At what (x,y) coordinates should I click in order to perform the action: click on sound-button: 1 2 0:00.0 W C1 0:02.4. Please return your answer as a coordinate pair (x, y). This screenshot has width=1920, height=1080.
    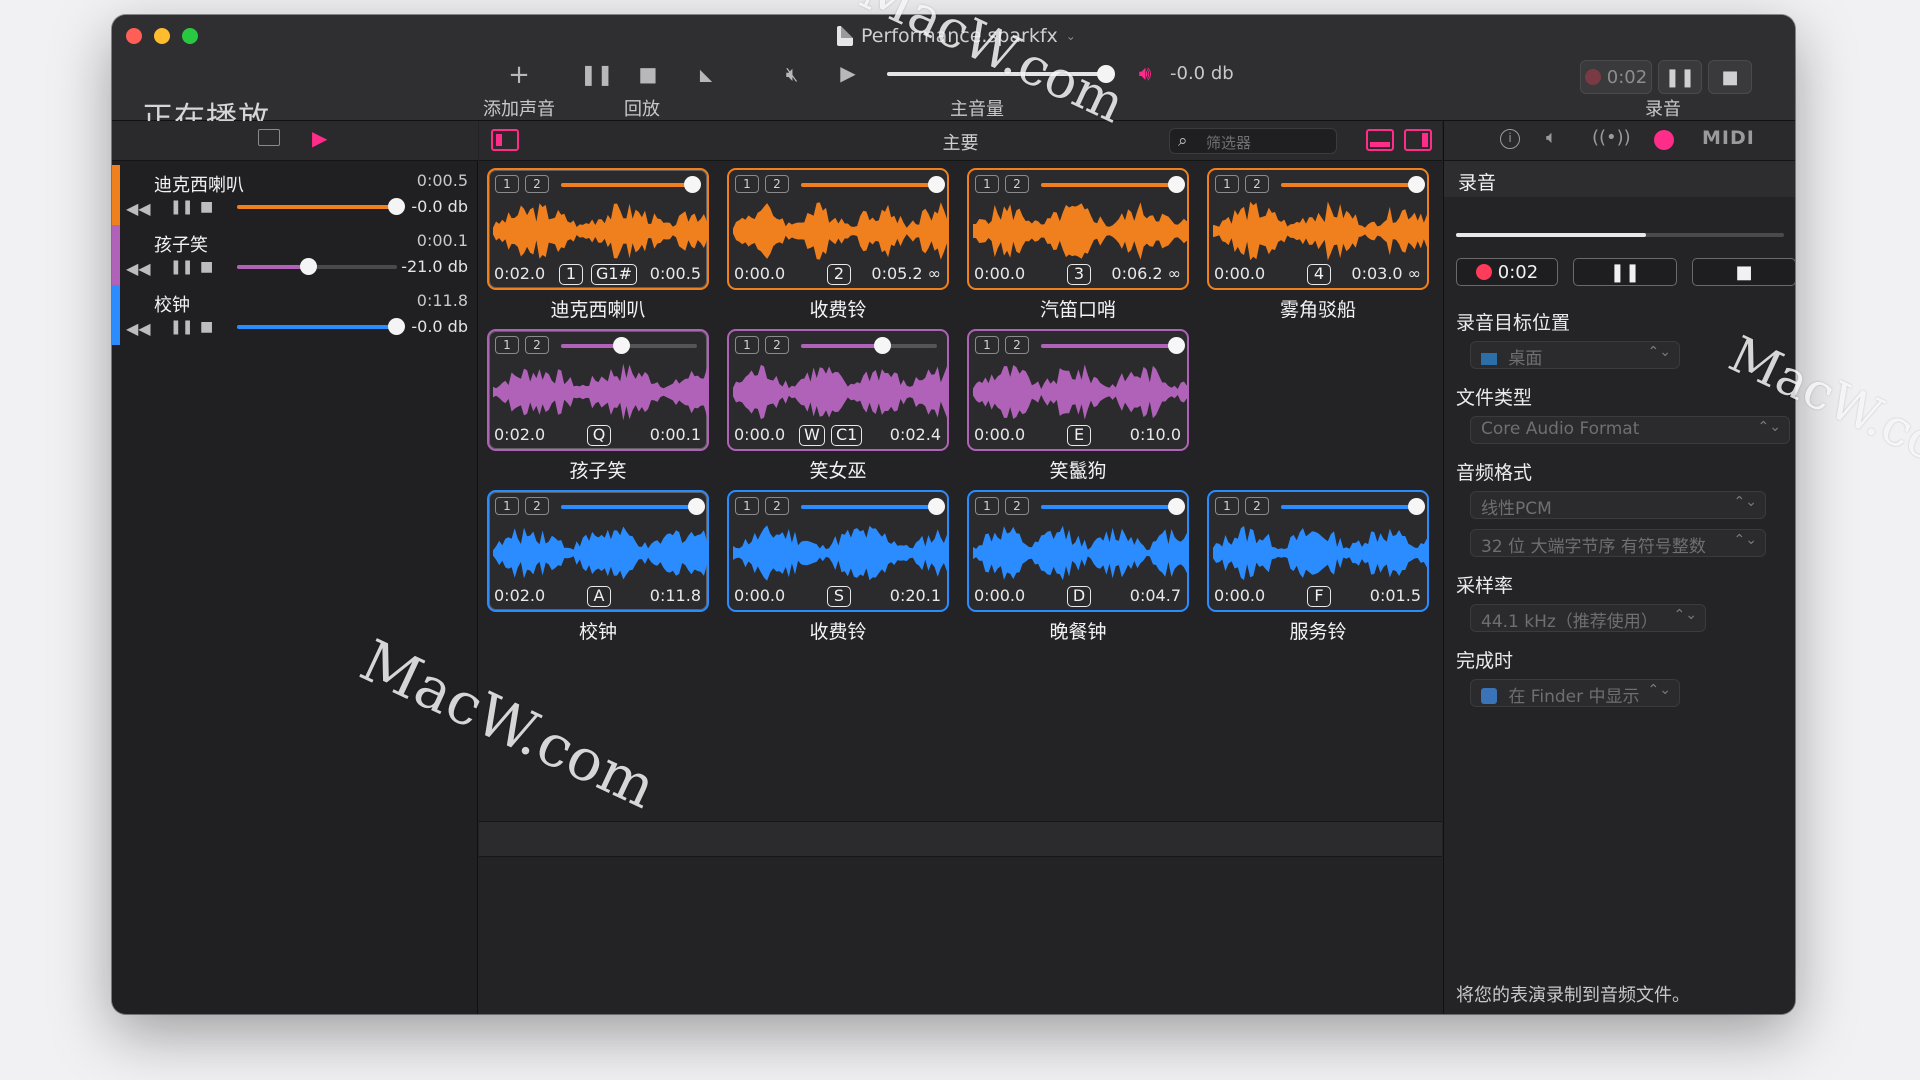
    Looking at the image, I should click on (838, 390).